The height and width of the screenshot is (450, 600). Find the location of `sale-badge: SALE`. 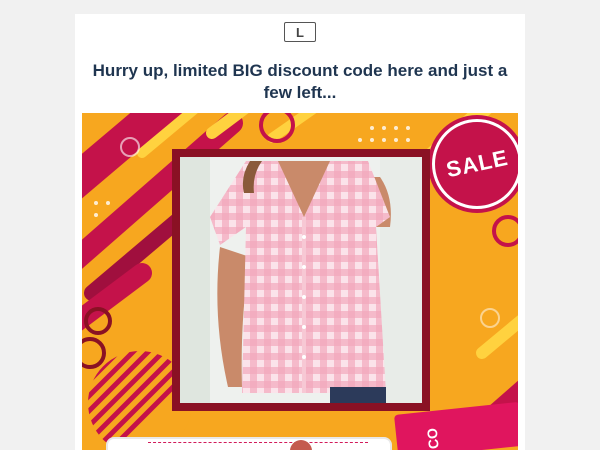

sale-badge: SALE is located at coordinates (475, 164).